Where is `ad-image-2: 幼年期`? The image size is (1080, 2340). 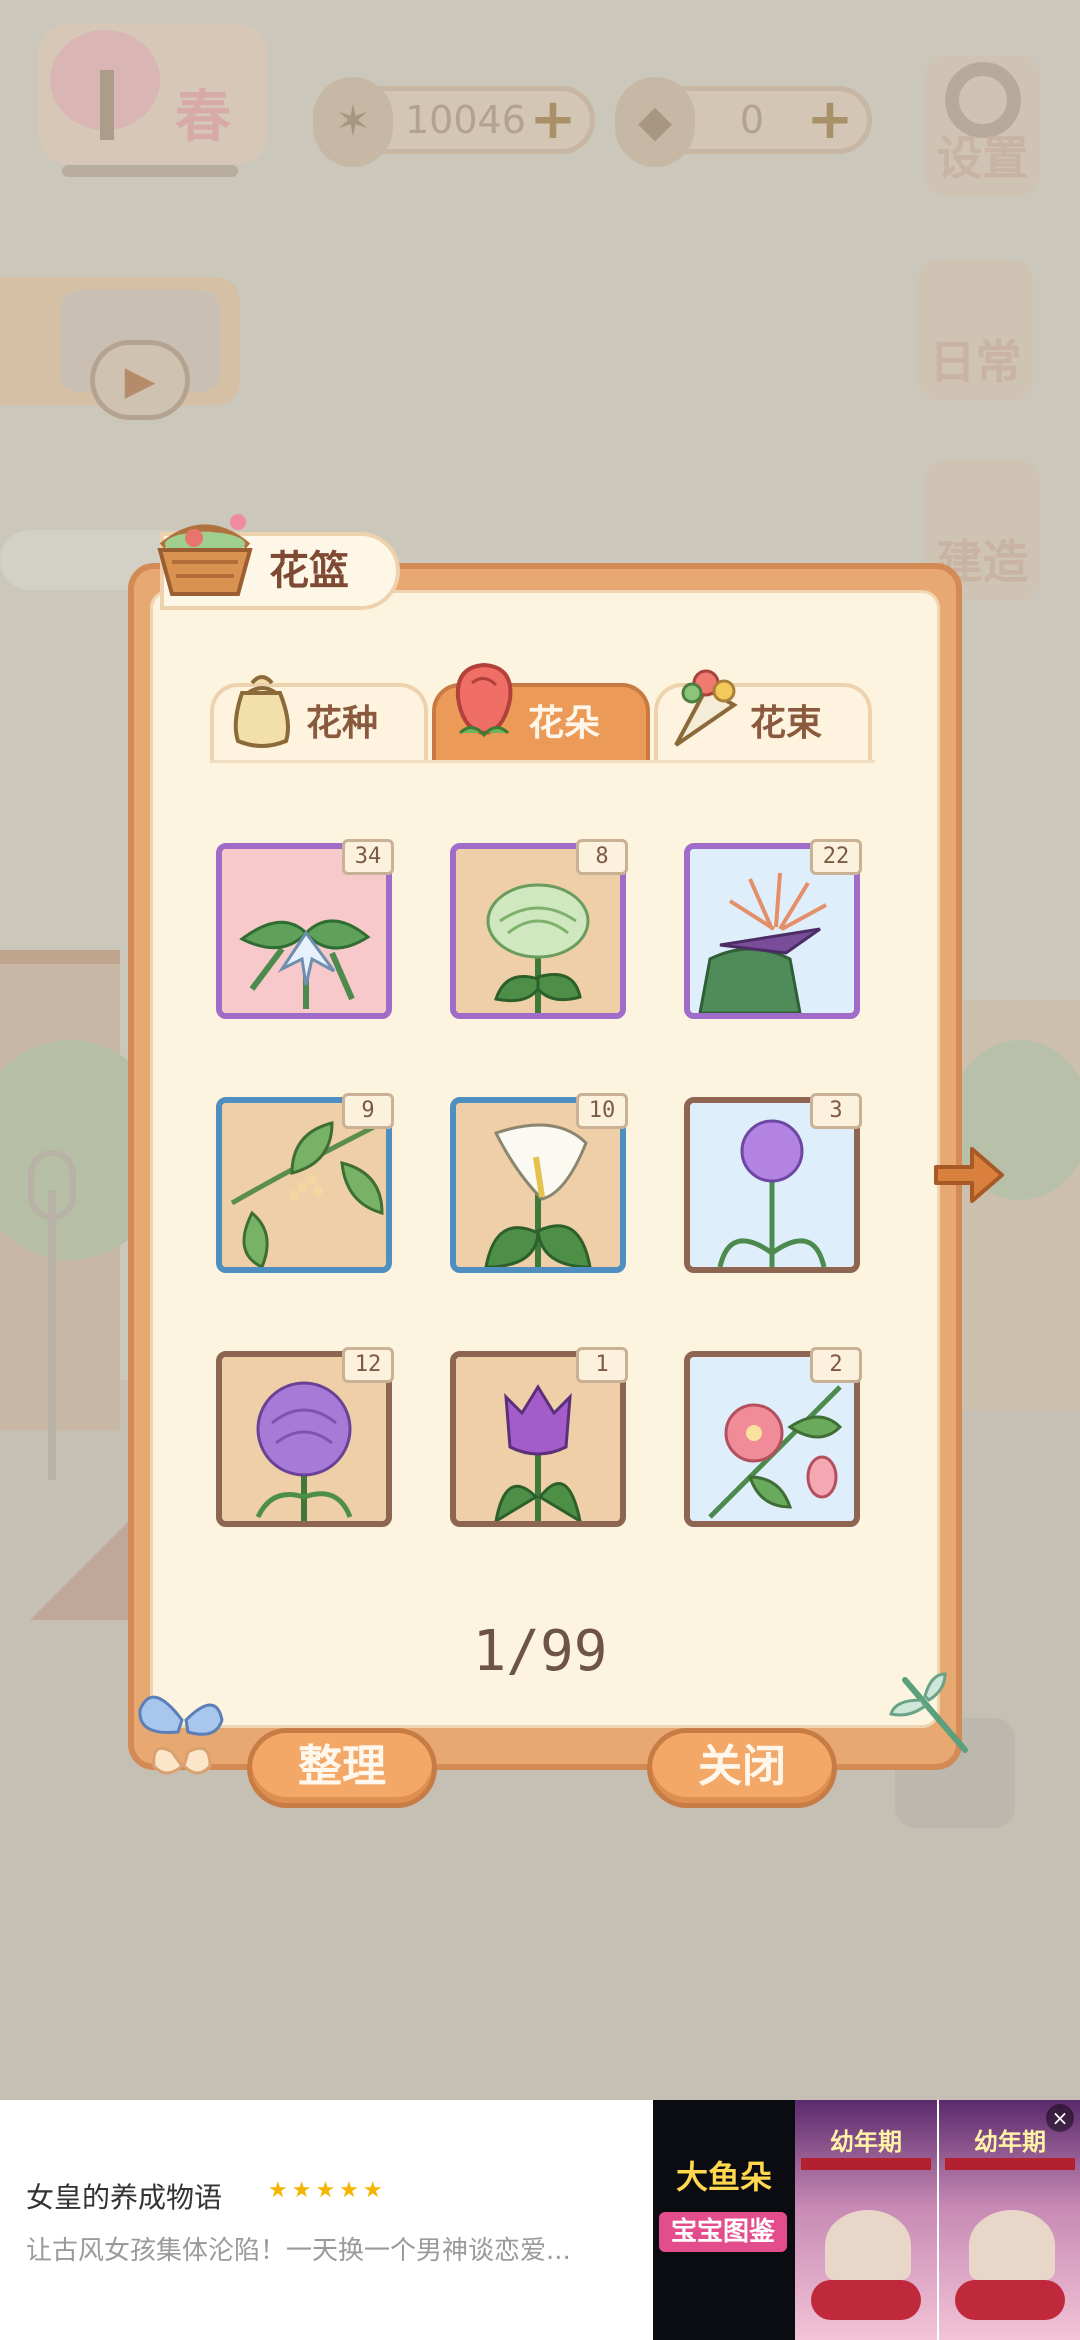 ad-image-2: 幼年期 is located at coordinates (866, 2220).